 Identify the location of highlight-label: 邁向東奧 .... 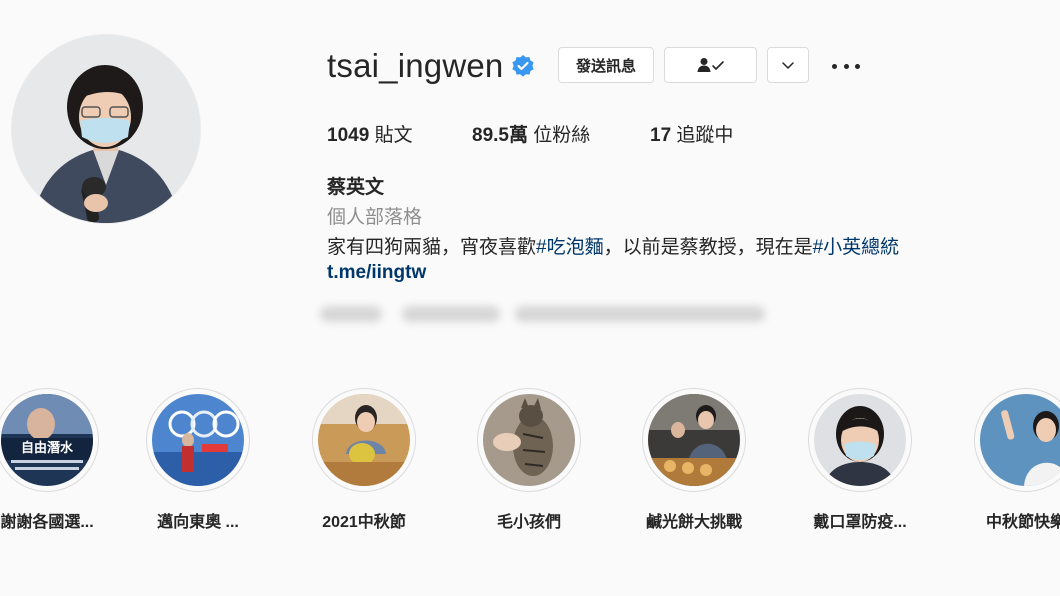
(198, 522).